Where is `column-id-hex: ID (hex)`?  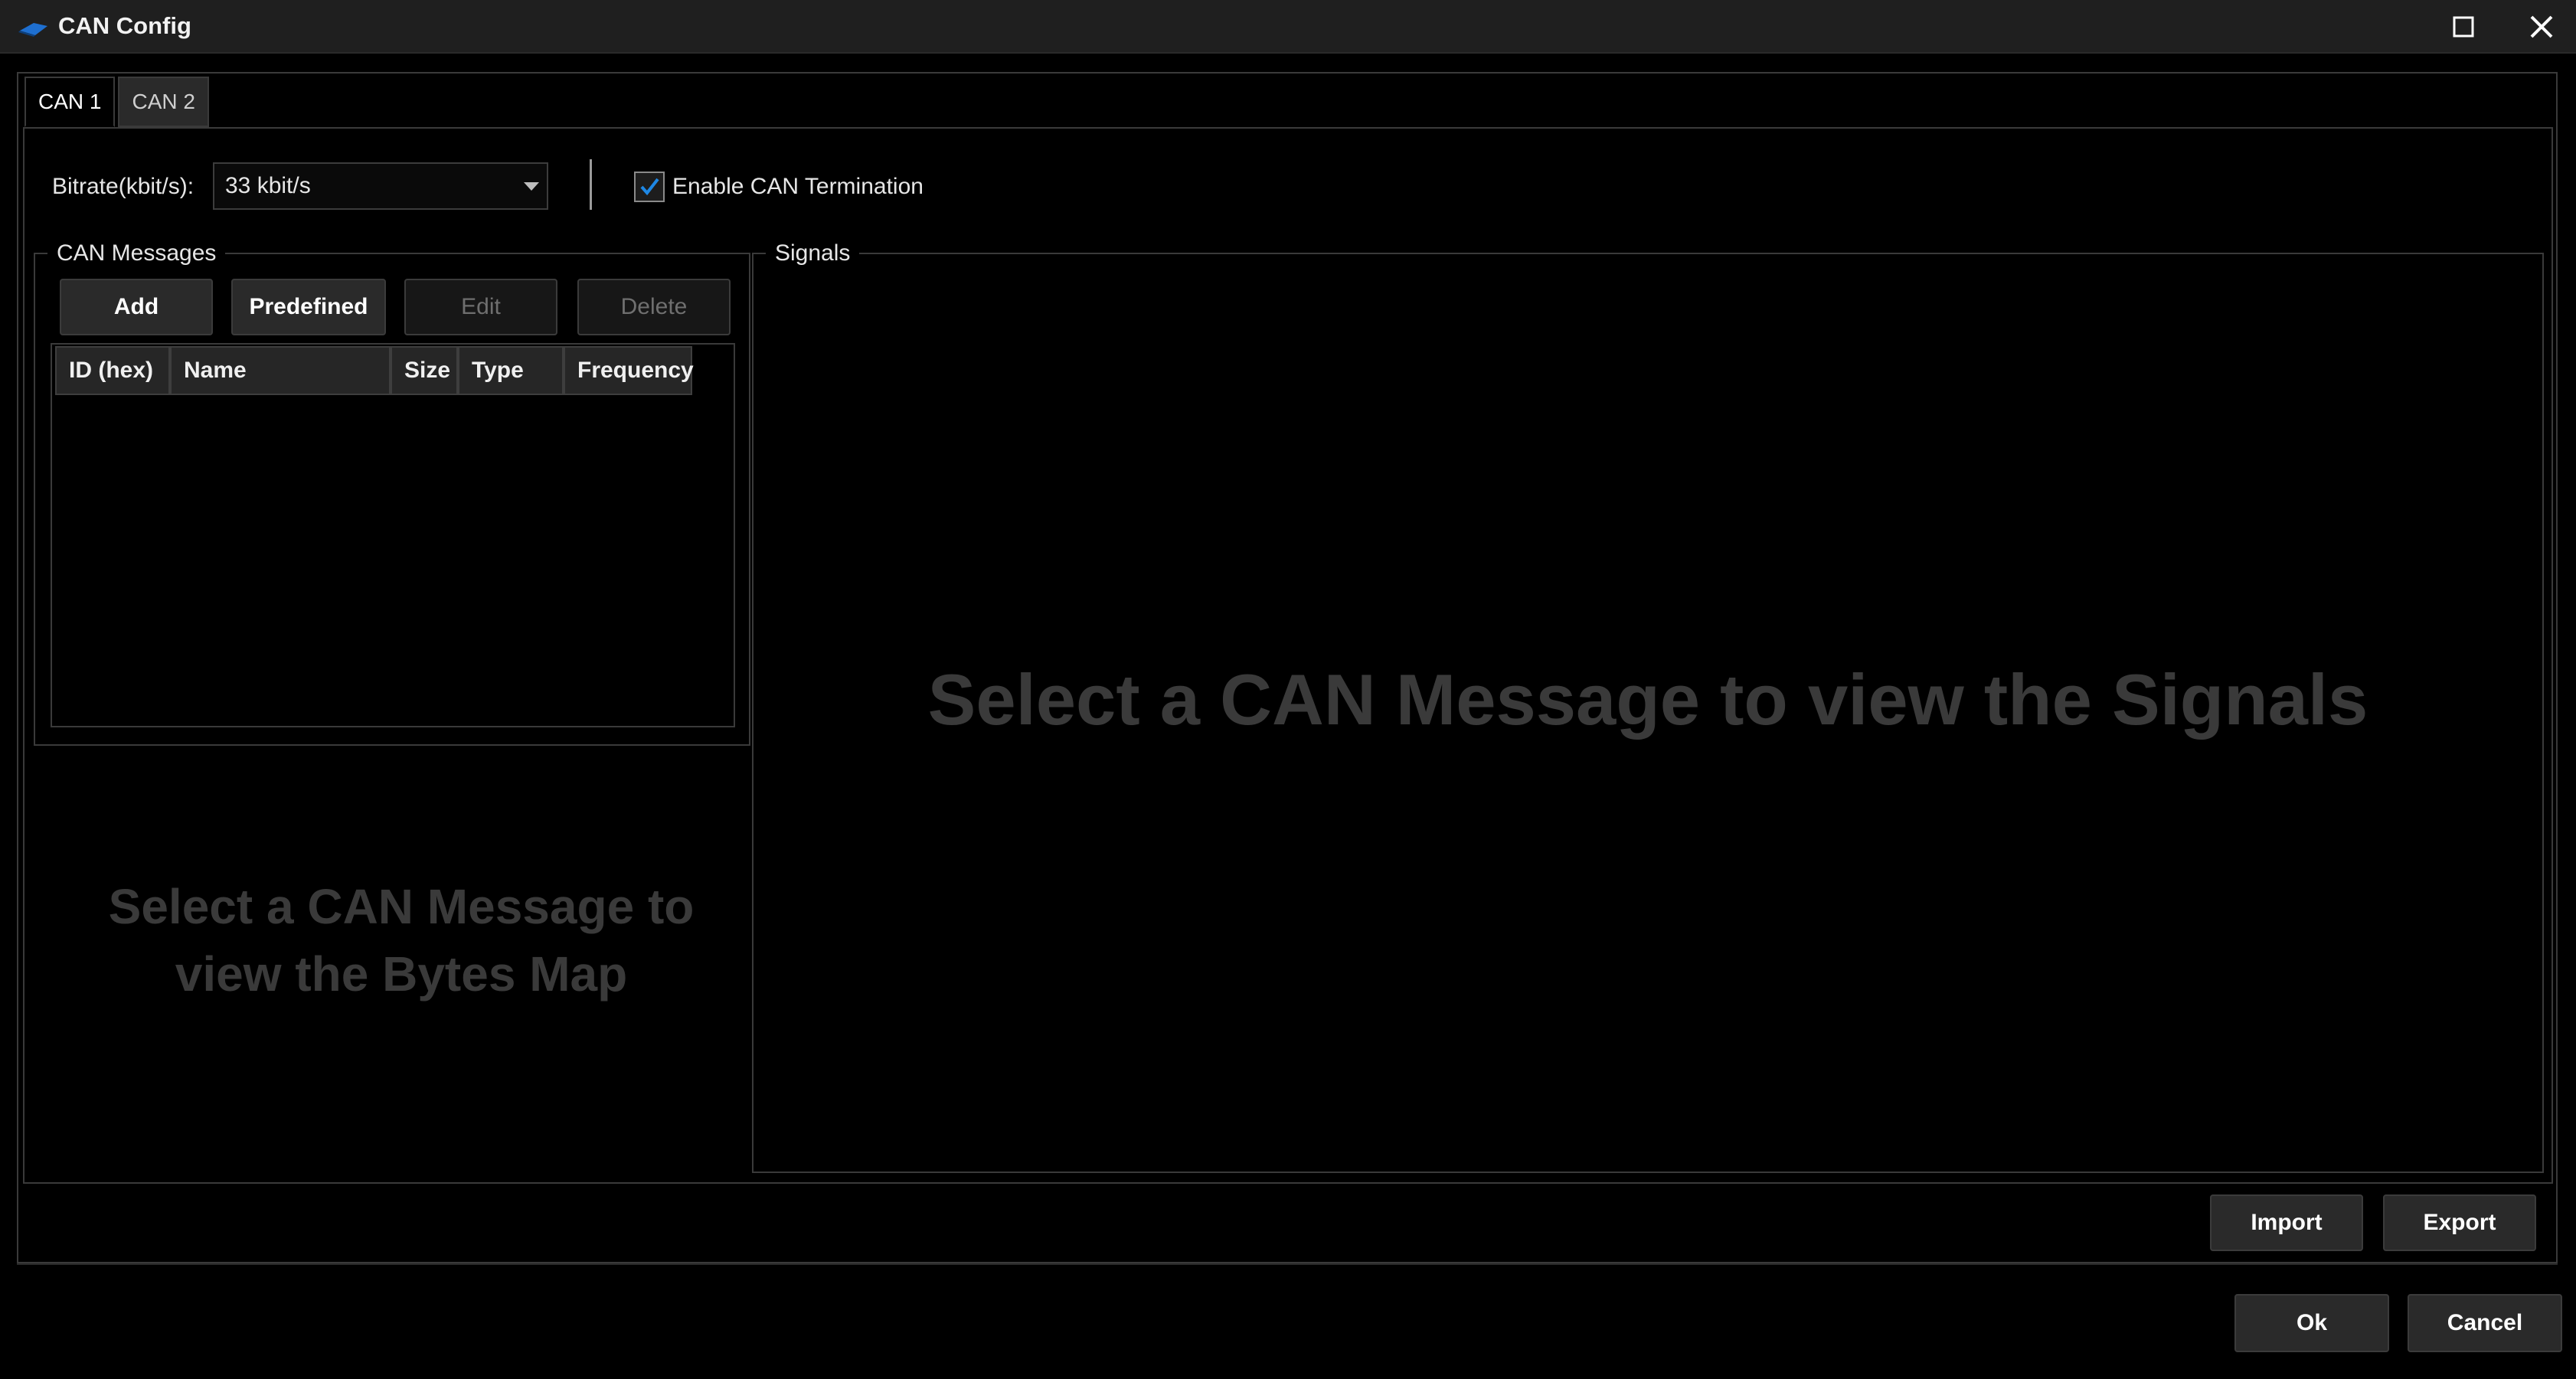
column-id-hex: ID (hex) is located at coordinates (112, 370).